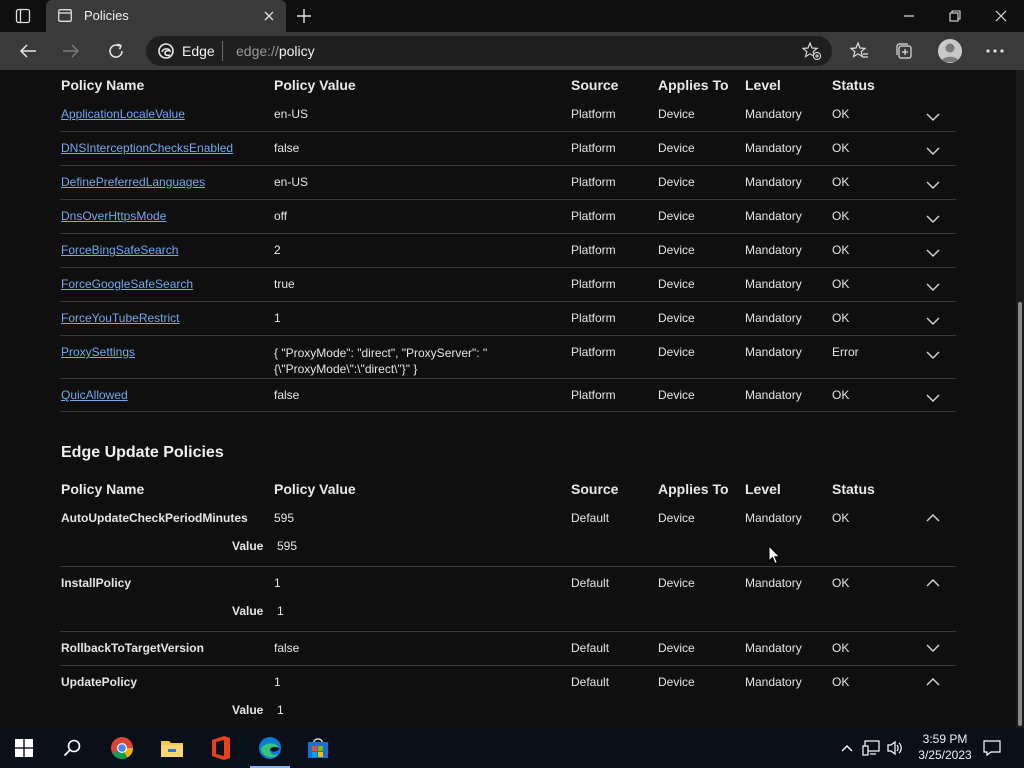 Image resolution: width=1024 pixels, height=768 pixels. What do you see at coordinates (291, 114) in the screenshot?
I see `policy-value: en-US` at bounding box center [291, 114].